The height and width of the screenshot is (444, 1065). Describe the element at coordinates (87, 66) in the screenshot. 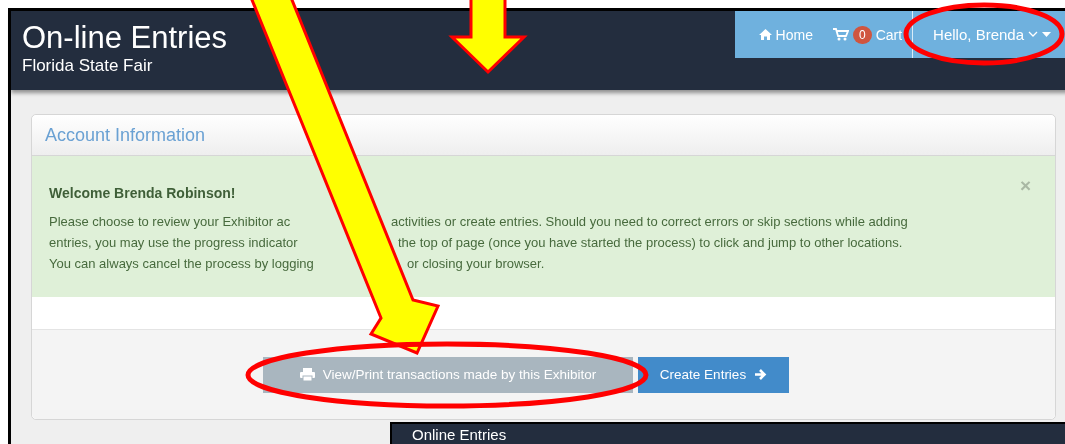

I see `site-subtitle: Florida State Fair` at that location.